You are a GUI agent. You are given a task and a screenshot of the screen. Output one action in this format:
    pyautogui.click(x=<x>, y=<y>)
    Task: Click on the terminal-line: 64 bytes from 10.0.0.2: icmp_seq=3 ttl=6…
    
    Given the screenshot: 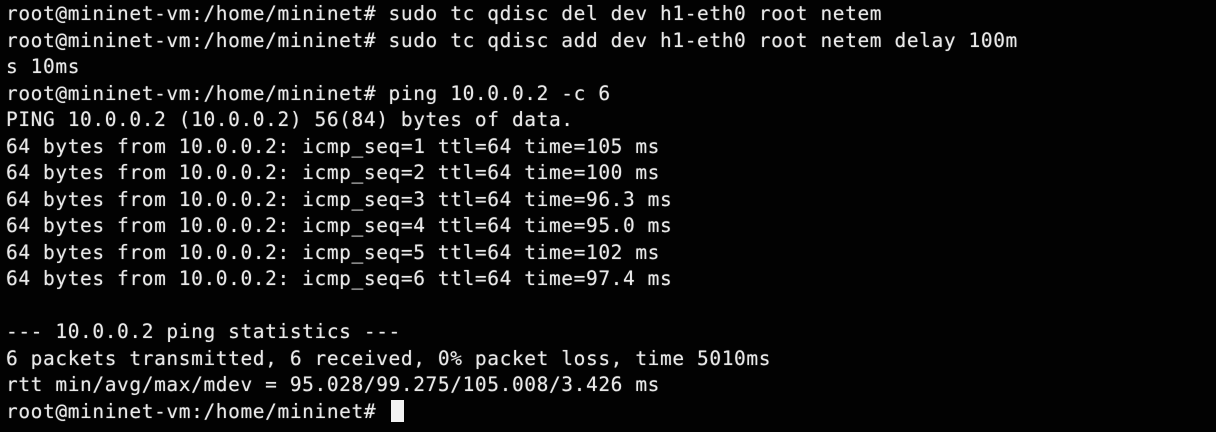 What is the action you would take?
    pyautogui.click(x=339, y=199)
    